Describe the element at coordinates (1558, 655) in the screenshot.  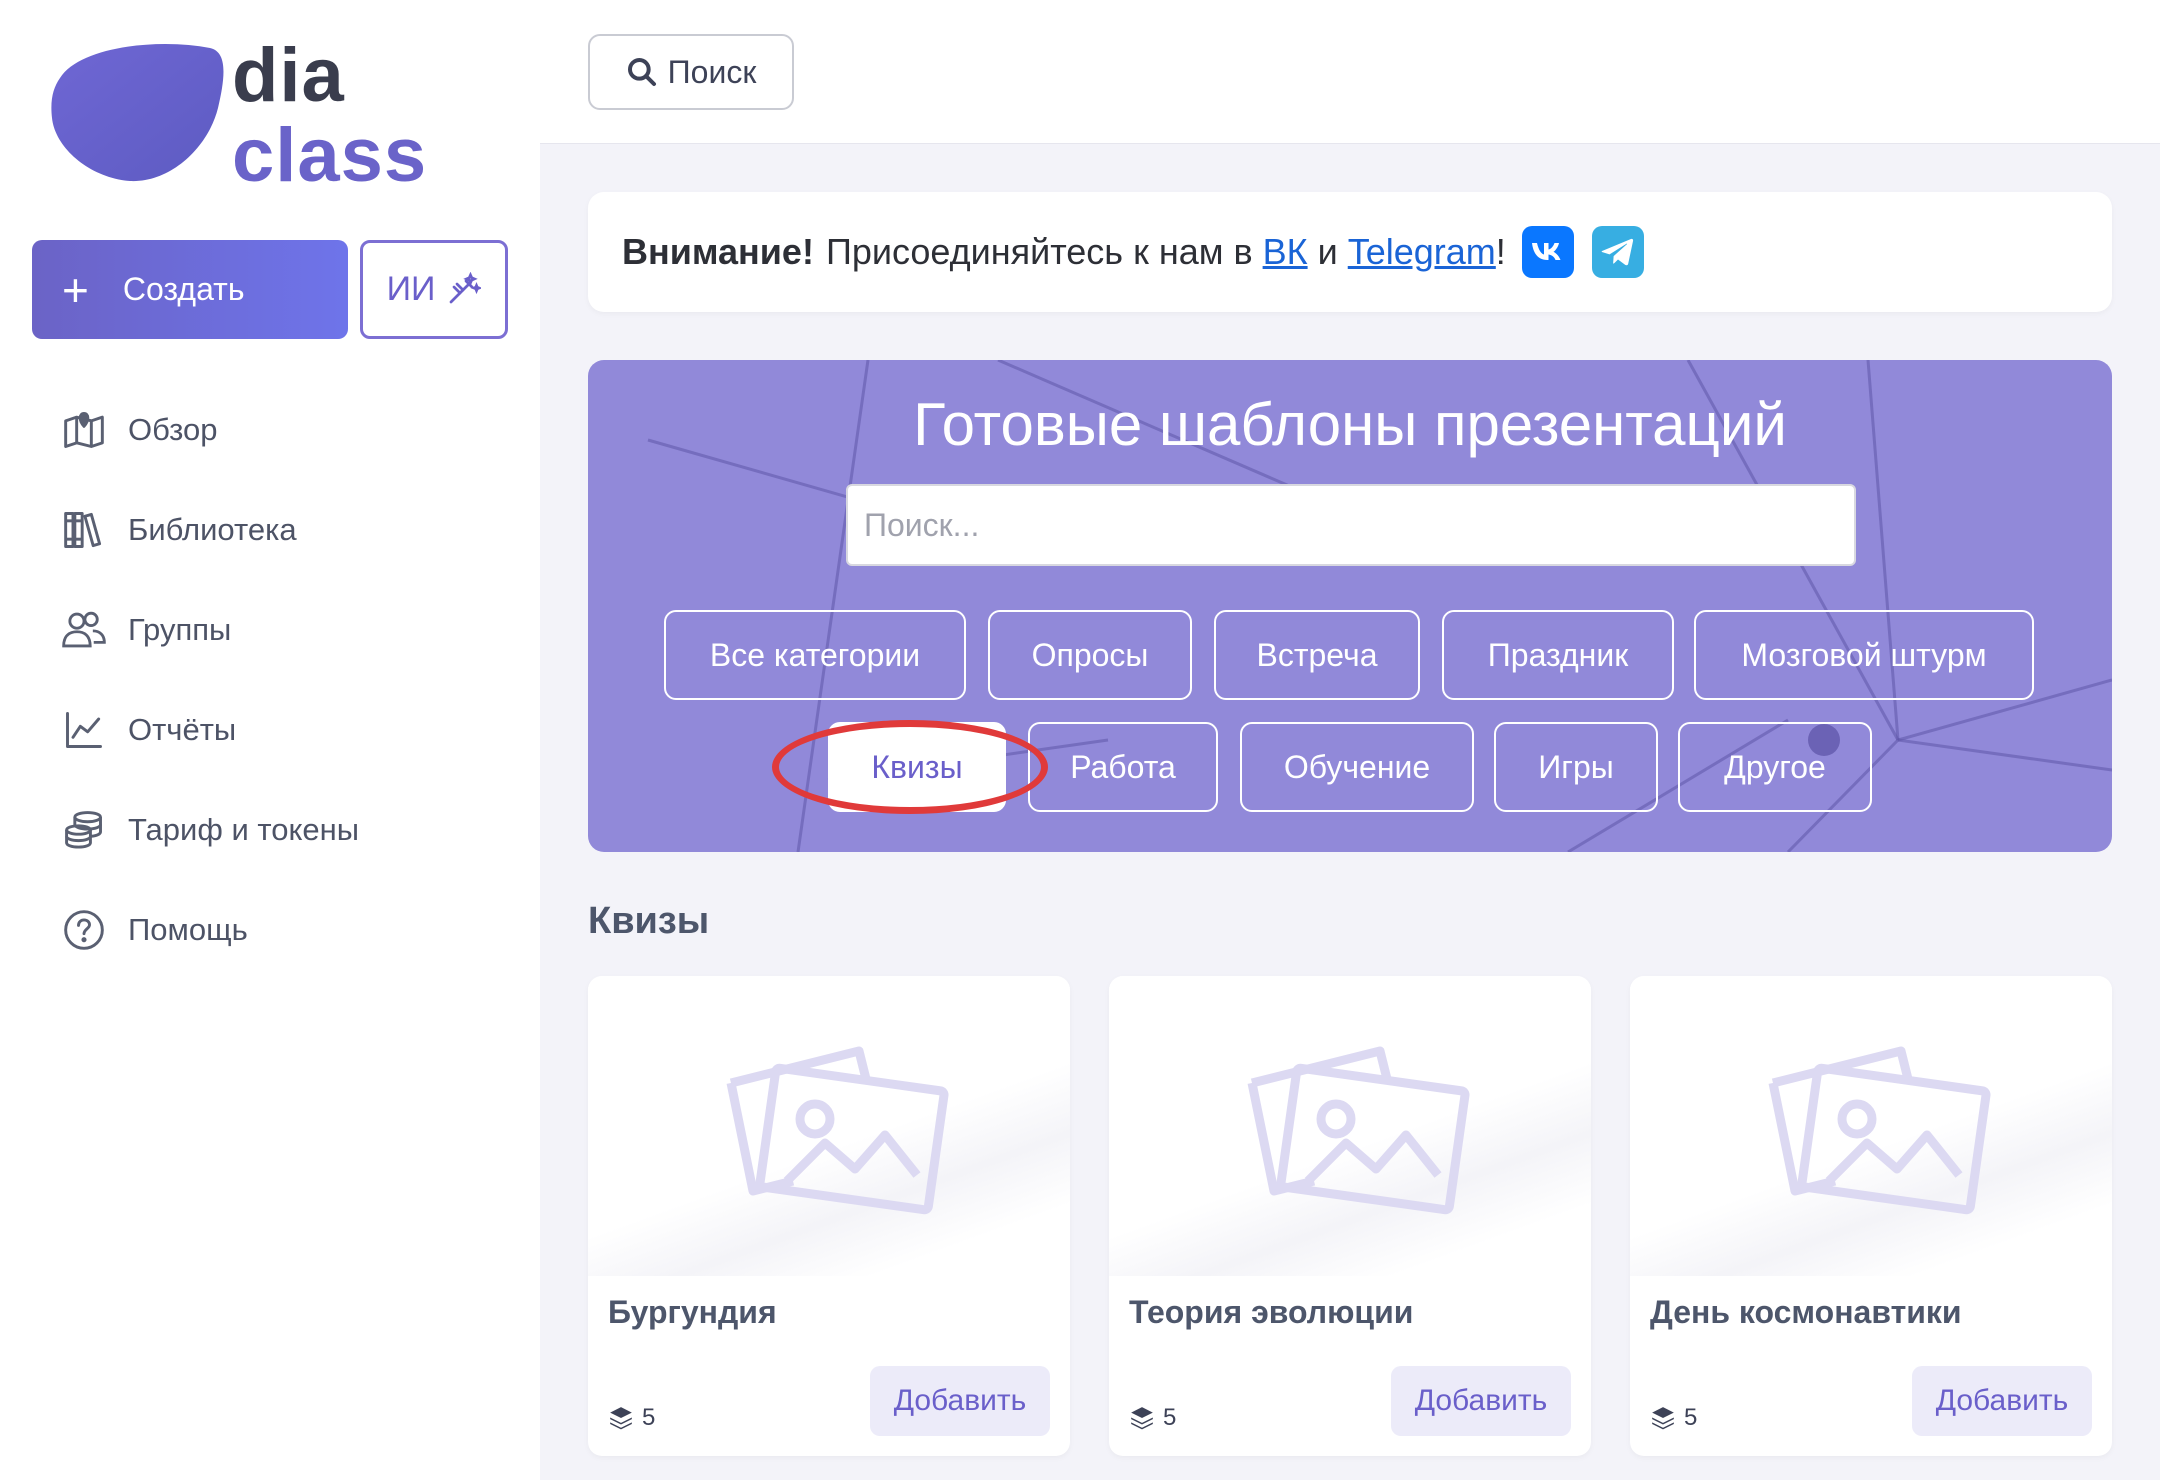
I see `category-holiday: Праздник` at that location.